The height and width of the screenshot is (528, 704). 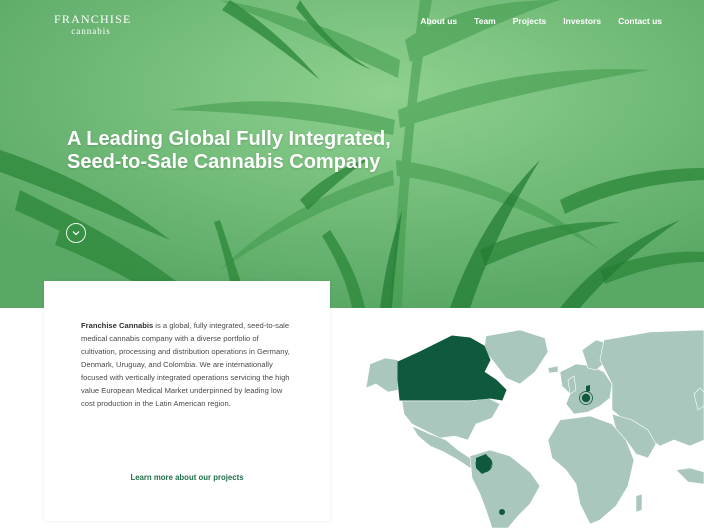 What do you see at coordinates (91, 31) in the screenshot?
I see `logo-subtext: cannabis` at bounding box center [91, 31].